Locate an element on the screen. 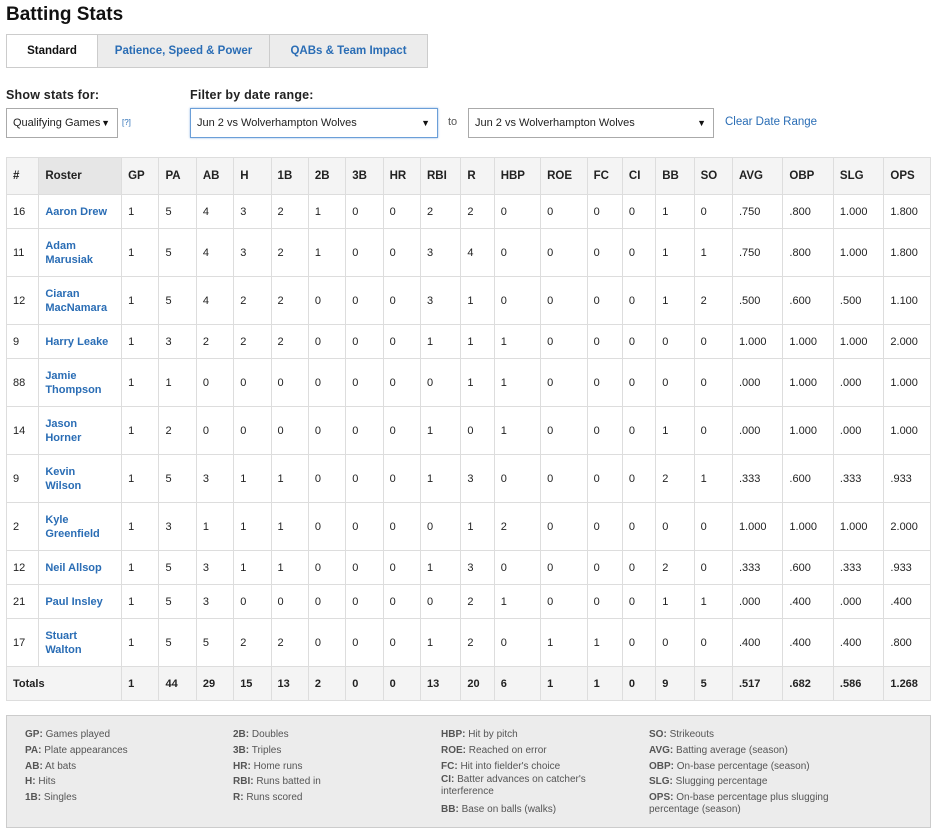 The height and width of the screenshot is (835, 940). column-header: R is located at coordinates (477, 176).